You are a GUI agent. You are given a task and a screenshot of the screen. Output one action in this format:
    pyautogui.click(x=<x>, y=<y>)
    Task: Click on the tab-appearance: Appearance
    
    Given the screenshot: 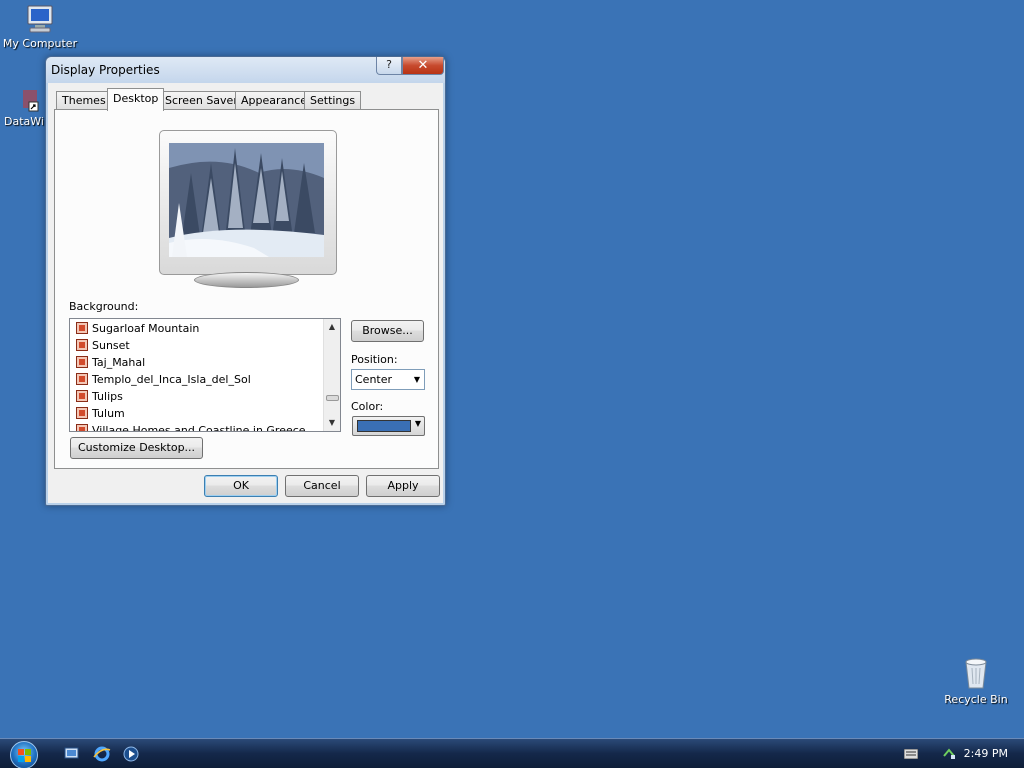 What is the action you would take?
    pyautogui.click(x=274, y=100)
    